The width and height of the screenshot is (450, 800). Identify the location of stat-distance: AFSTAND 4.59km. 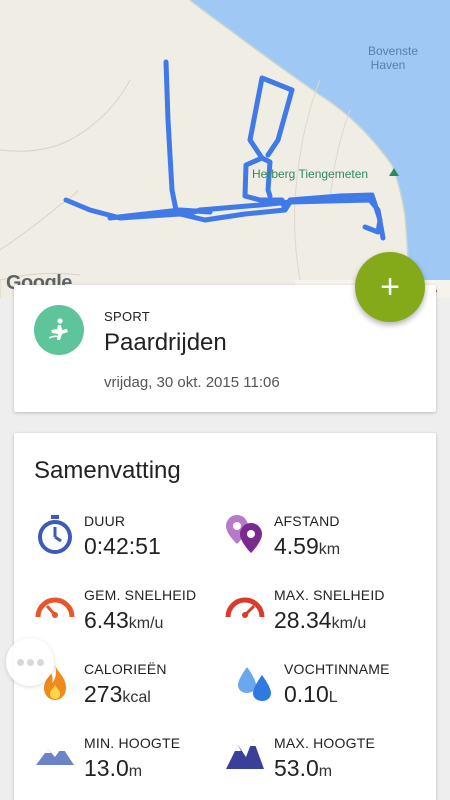
(324, 543).